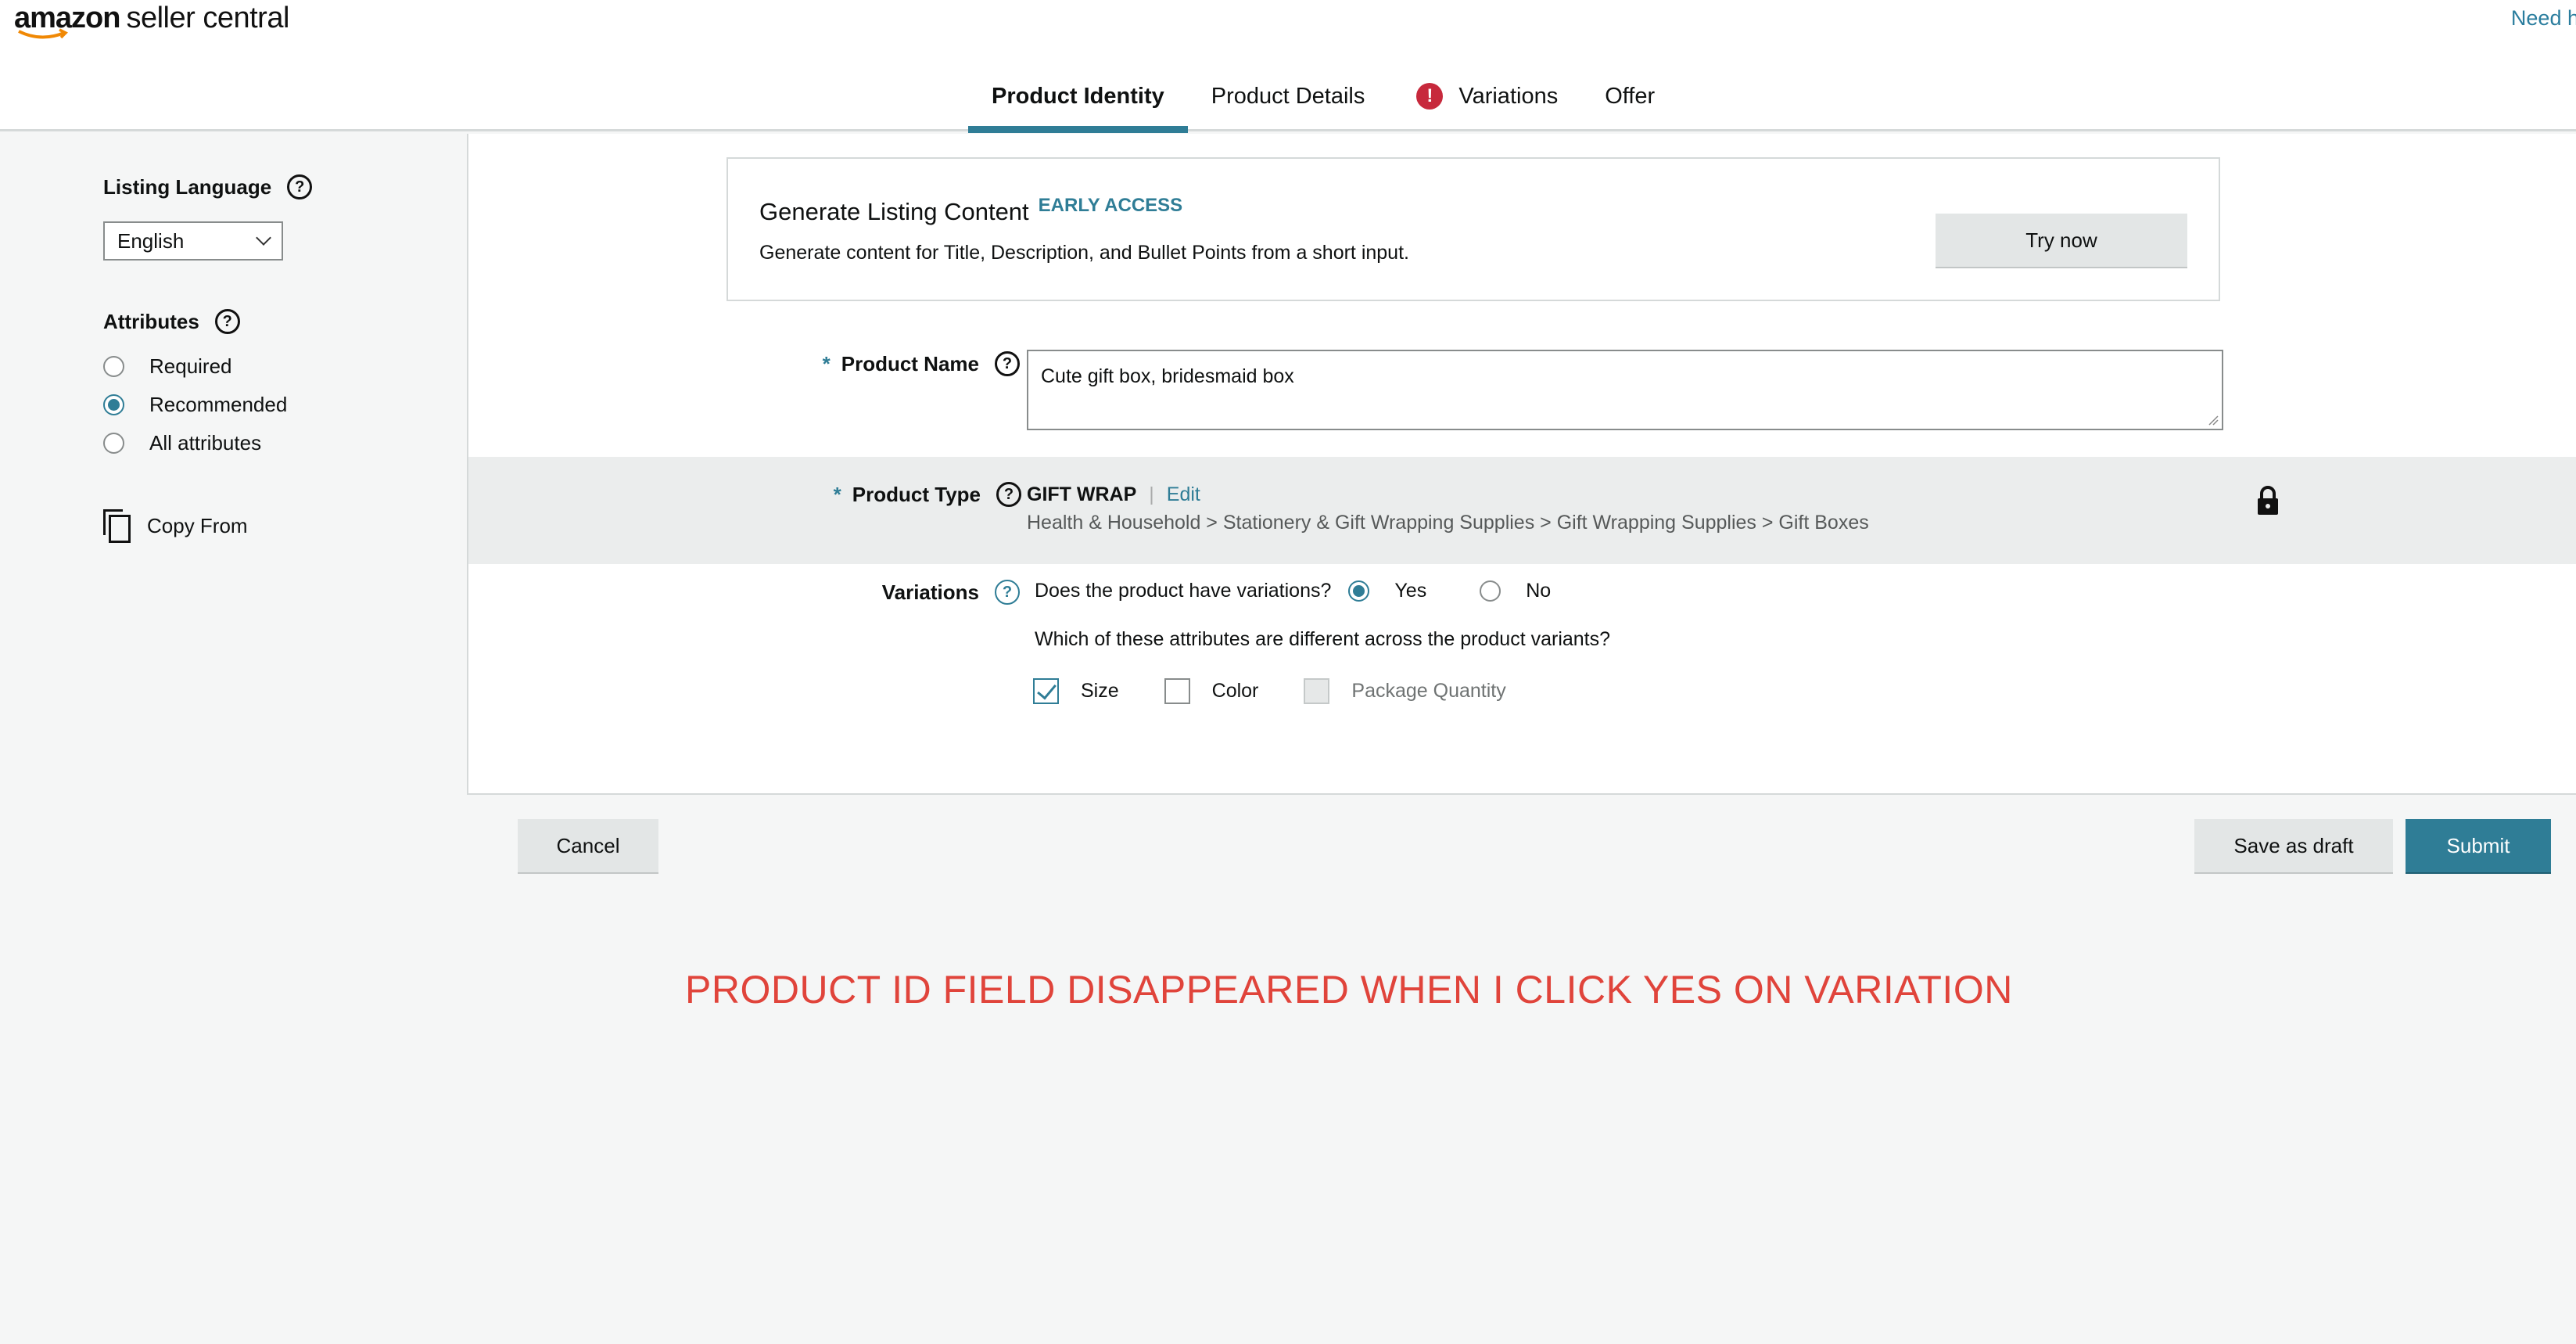 This screenshot has height=1344, width=2576. I want to click on copy-from-label: Copy From, so click(197, 525).